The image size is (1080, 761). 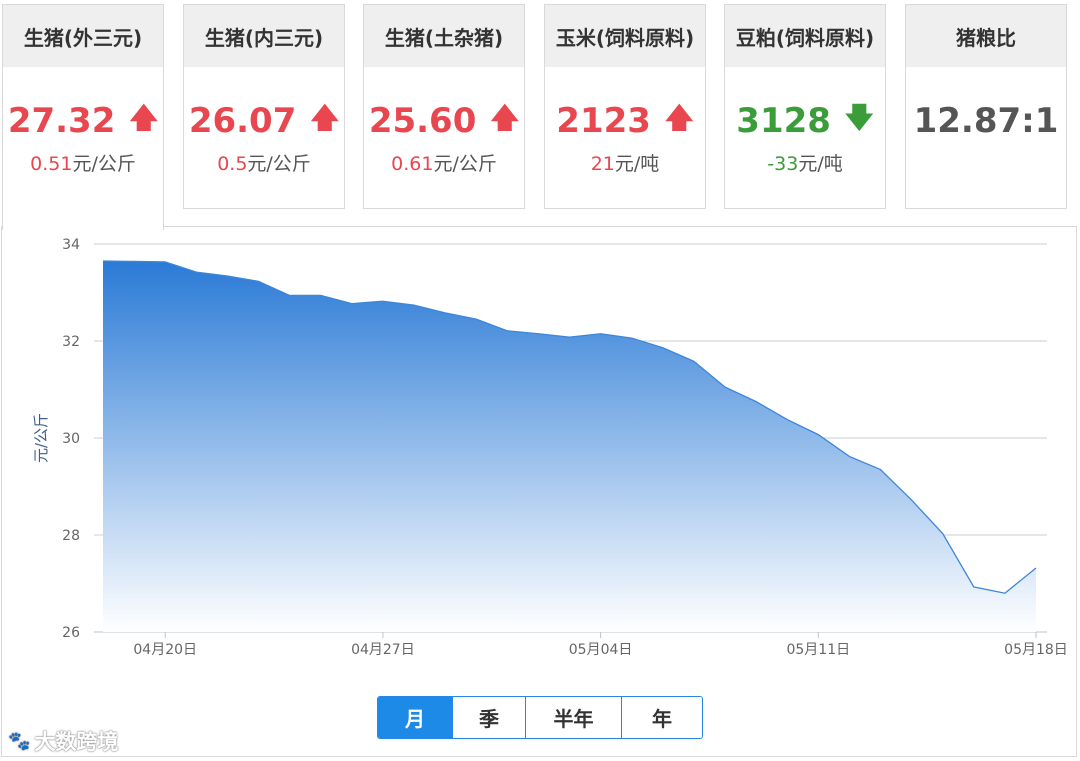 I want to click on watermark-text: 大数跨境, so click(x=76, y=742).